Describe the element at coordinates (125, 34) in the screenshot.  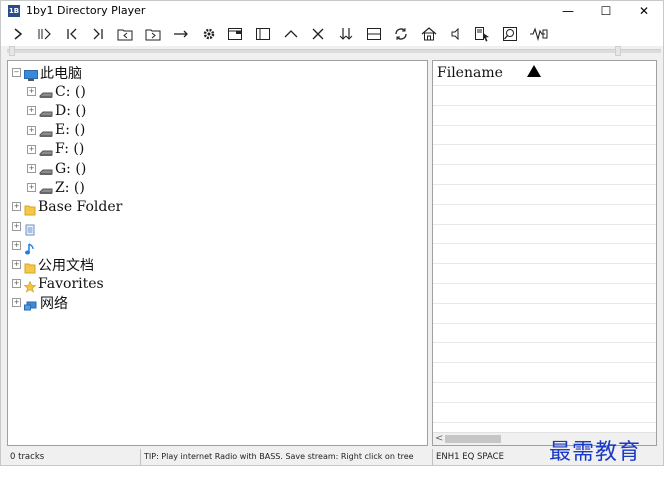
I see `folder-back-icon` at that location.